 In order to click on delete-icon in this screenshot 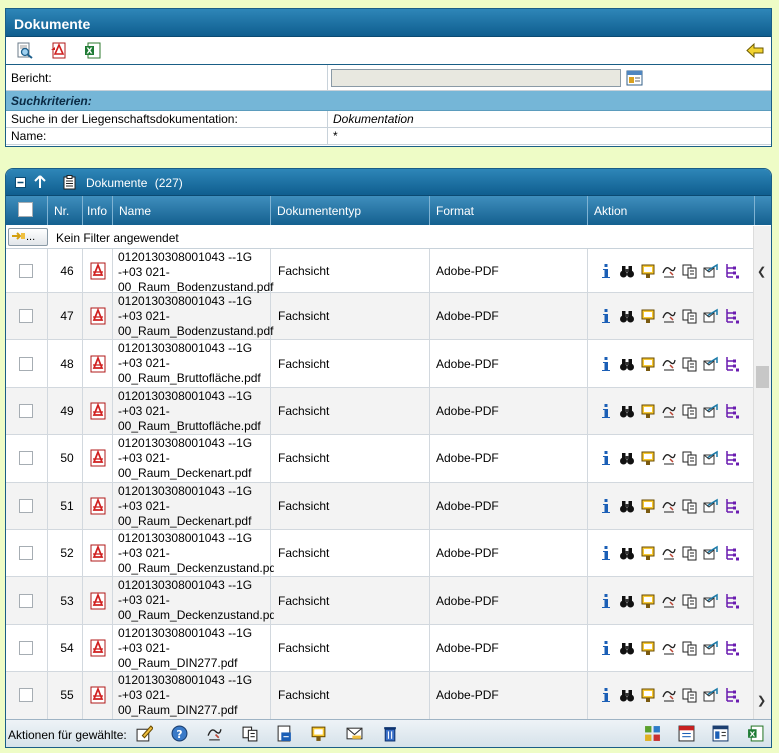, I will do `click(389, 733)`.